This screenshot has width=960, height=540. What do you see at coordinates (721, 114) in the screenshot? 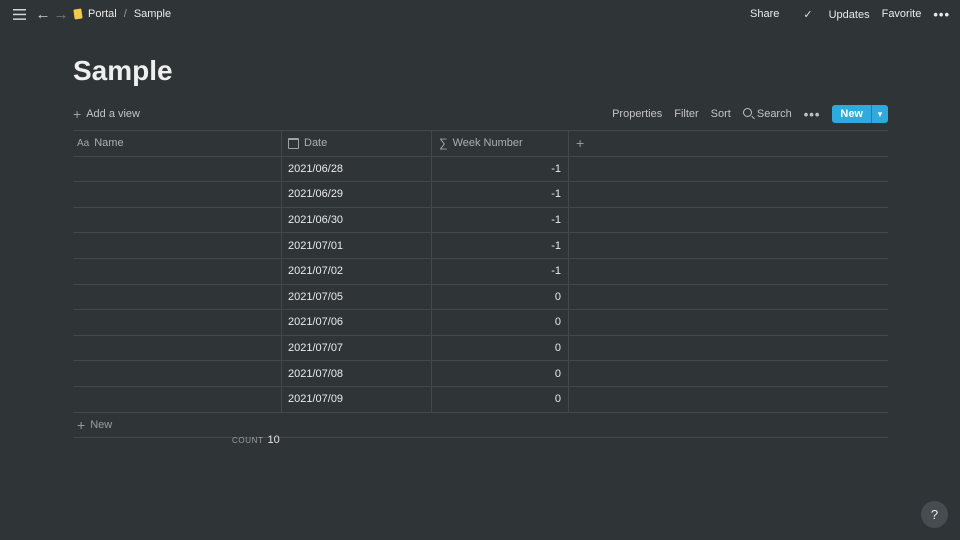
I see `sort-button: Sort` at bounding box center [721, 114].